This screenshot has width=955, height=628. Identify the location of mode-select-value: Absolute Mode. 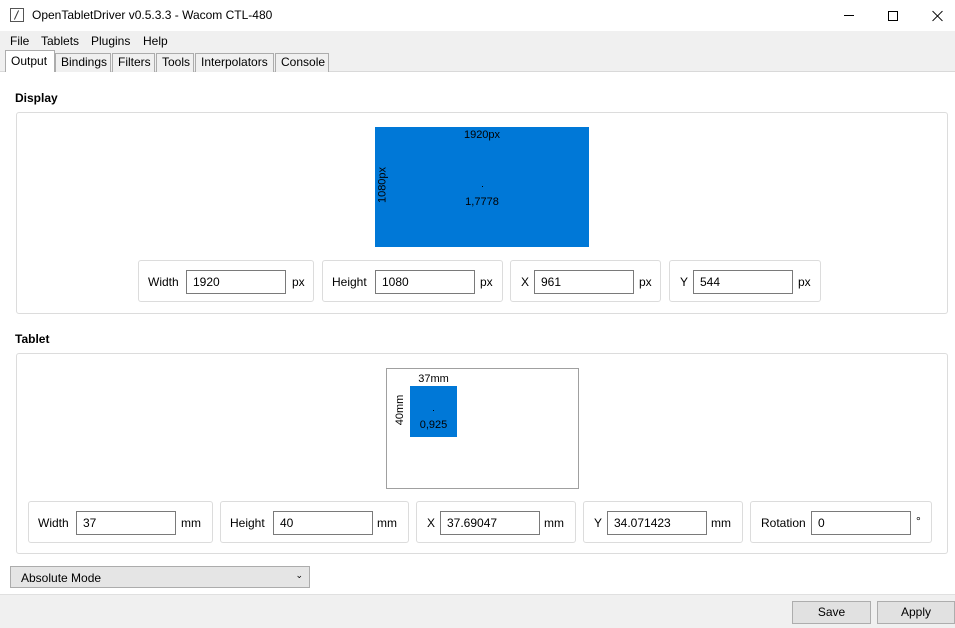
(61, 578).